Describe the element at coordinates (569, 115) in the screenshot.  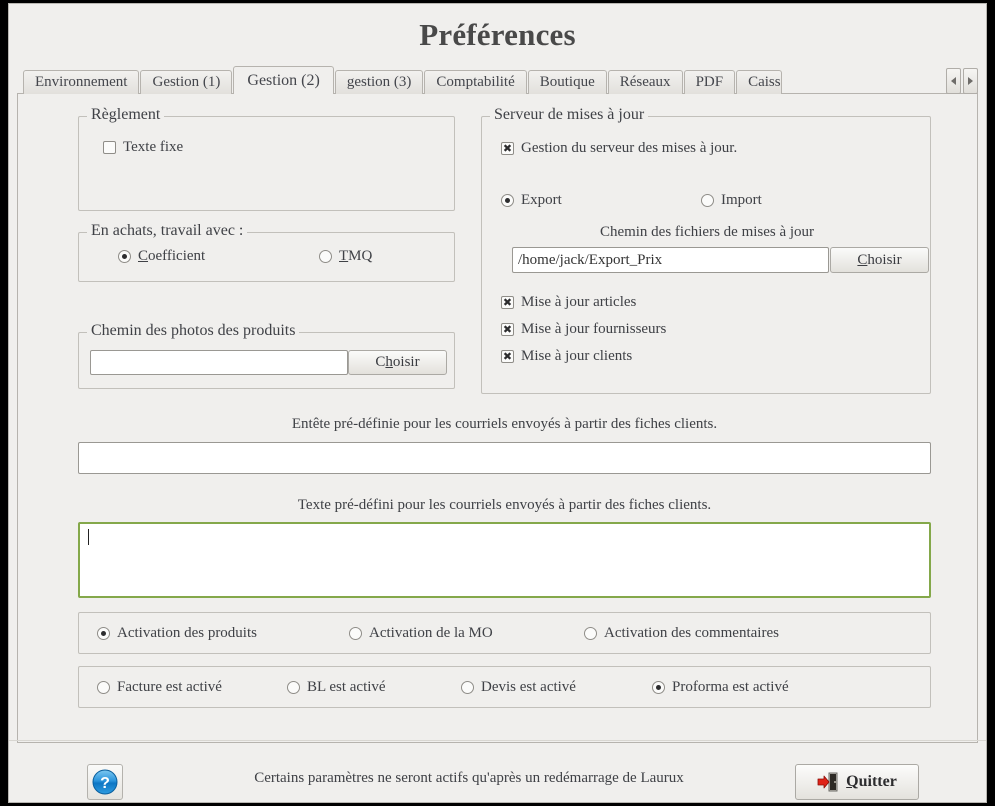
I see `group-serveur-legend: Serveur de mises à jour` at that location.